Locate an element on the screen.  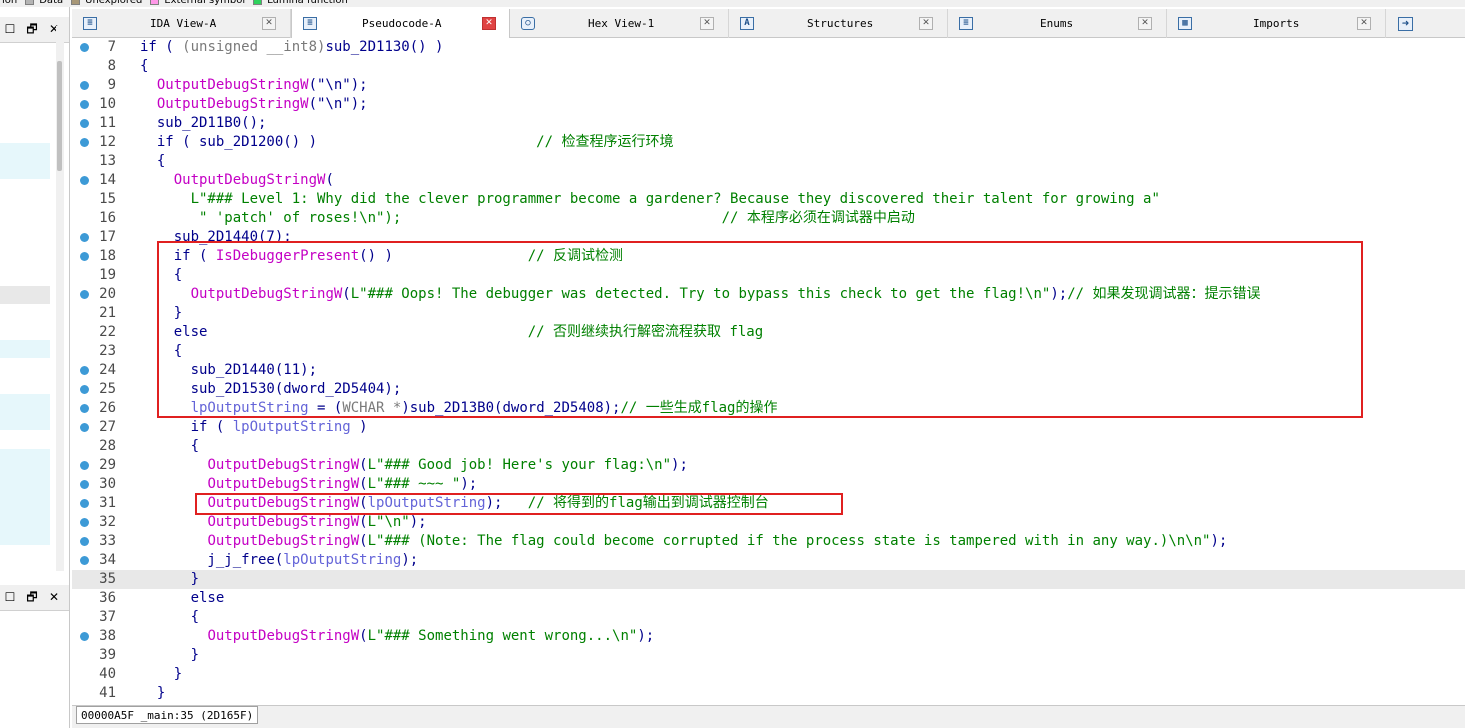
code-token: ("\n"); is located at coordinates (338, 104).